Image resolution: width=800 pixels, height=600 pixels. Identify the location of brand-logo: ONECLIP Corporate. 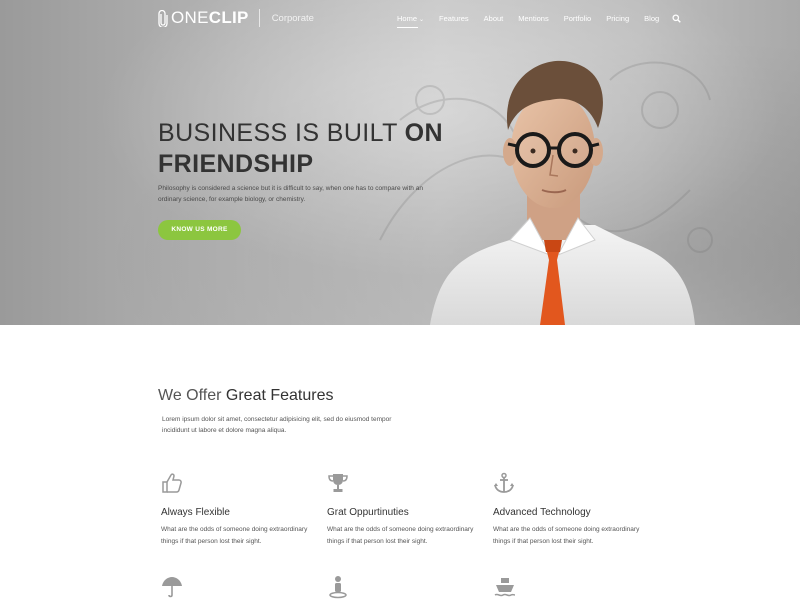
(236, 18).